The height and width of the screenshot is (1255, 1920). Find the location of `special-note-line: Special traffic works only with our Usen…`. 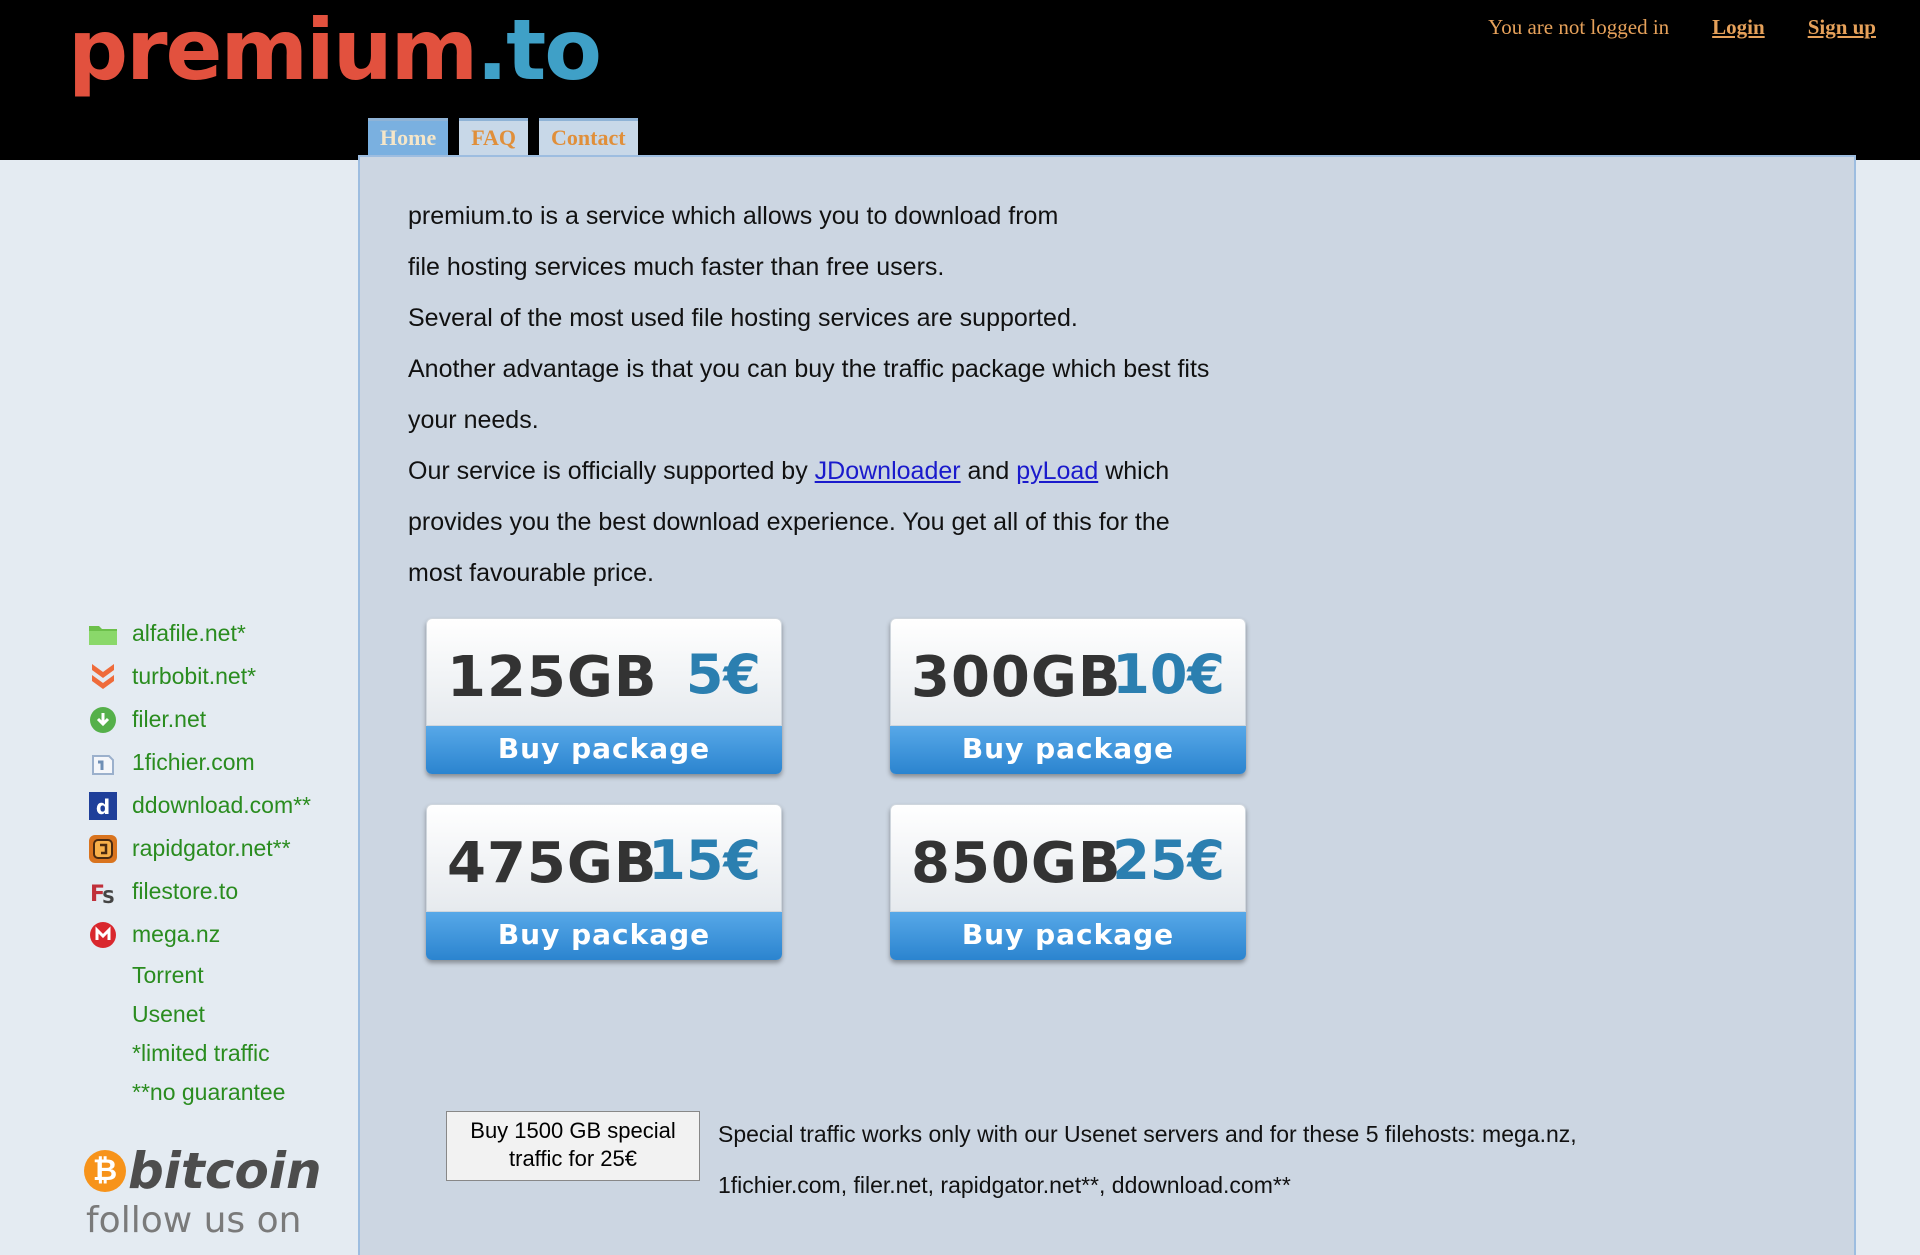

special-note-line: Special traffic works only with our Usen… is located at coordinates (1147, 1134).